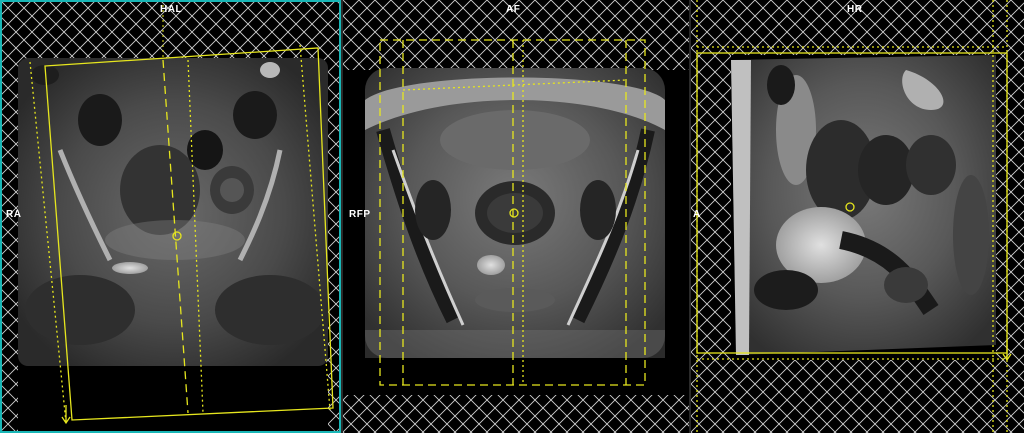 The image size is (1024, 433). What do you see at coordinates (14, 214) in the screenshot?
I see `orientation-label-side: RA` at bounding box center [14, 214].